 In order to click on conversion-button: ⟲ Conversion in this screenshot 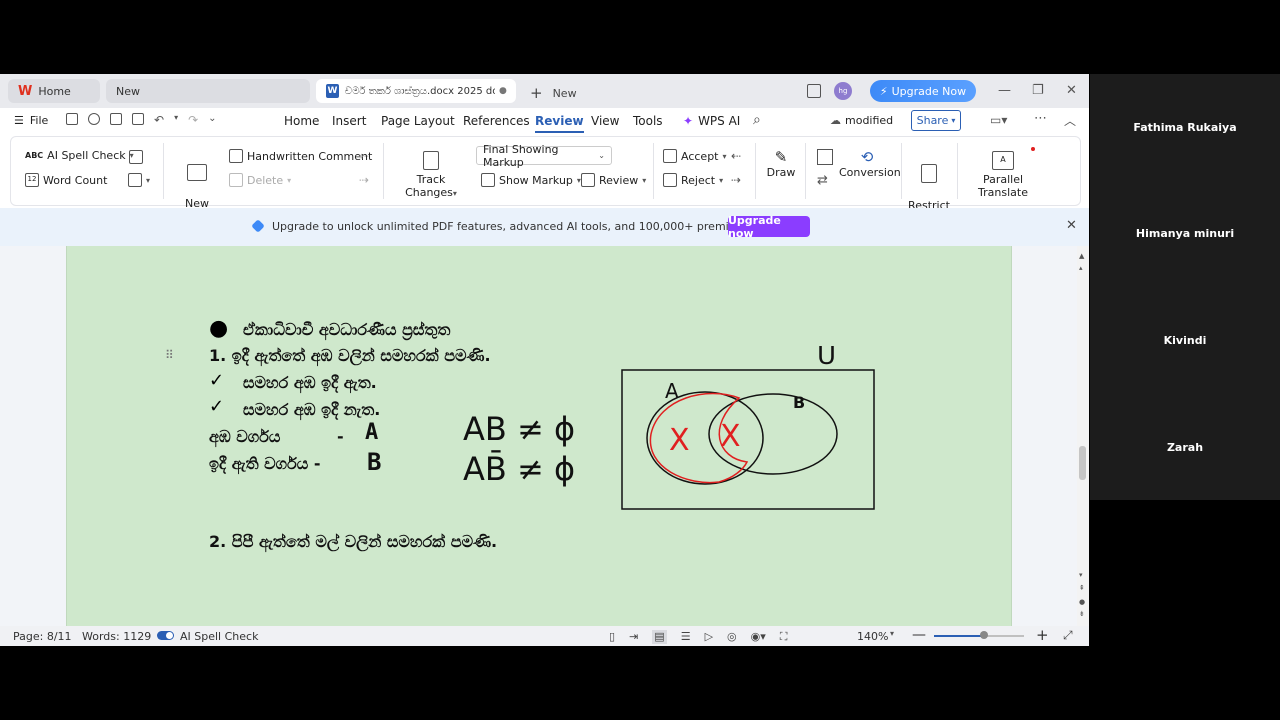, I will do `click(870, 165)`.